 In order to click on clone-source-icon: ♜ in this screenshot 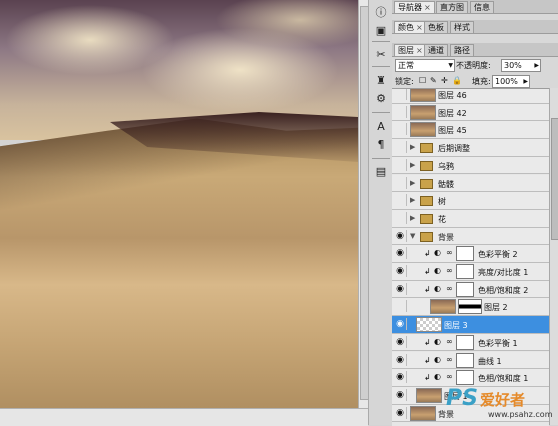, I will do `click(381, 80)`.